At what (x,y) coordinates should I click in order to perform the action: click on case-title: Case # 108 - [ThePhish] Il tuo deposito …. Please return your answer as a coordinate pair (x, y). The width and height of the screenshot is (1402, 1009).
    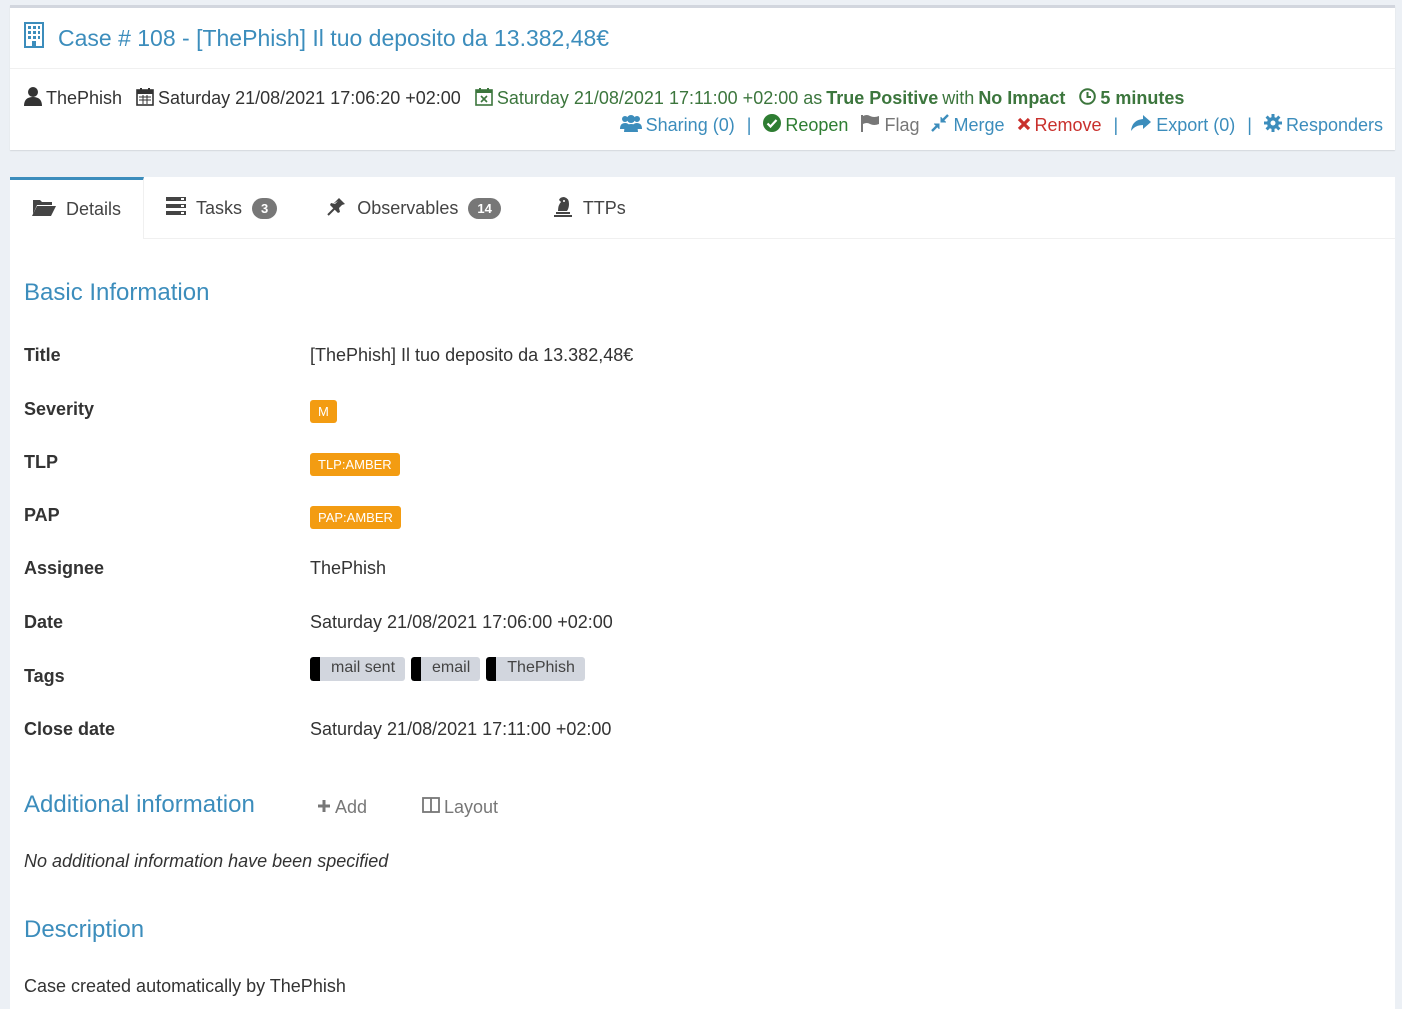
    Looking at the image, I should click on (316, 38).